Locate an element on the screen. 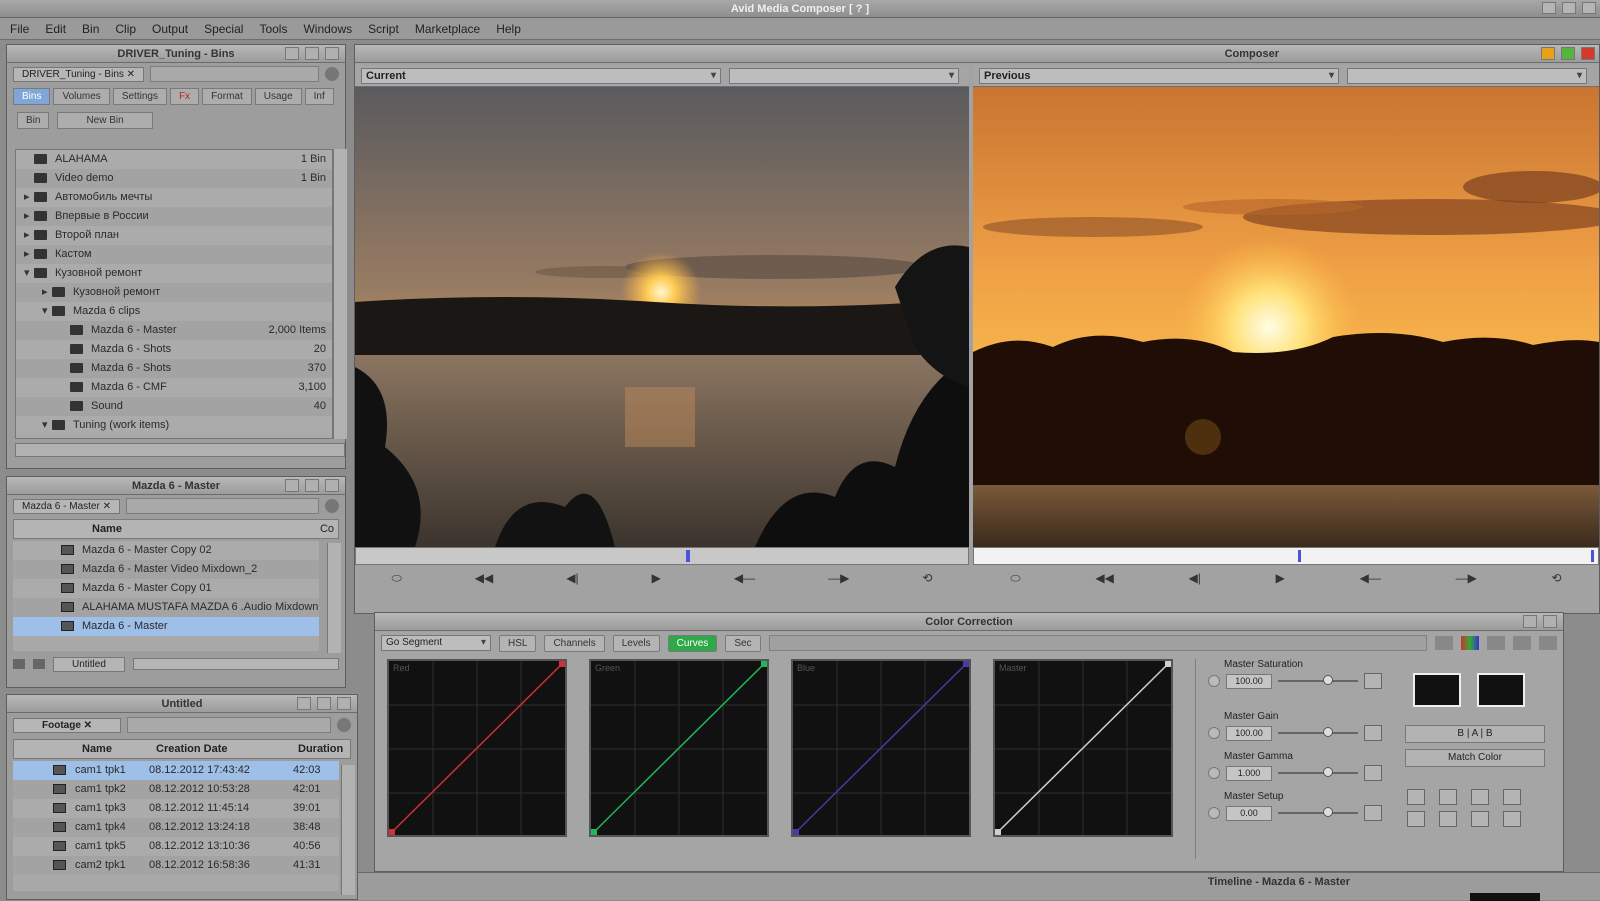 This screenshot has width=1600, height=901. tab-fx: Fx is located at coordinates (184, 96).